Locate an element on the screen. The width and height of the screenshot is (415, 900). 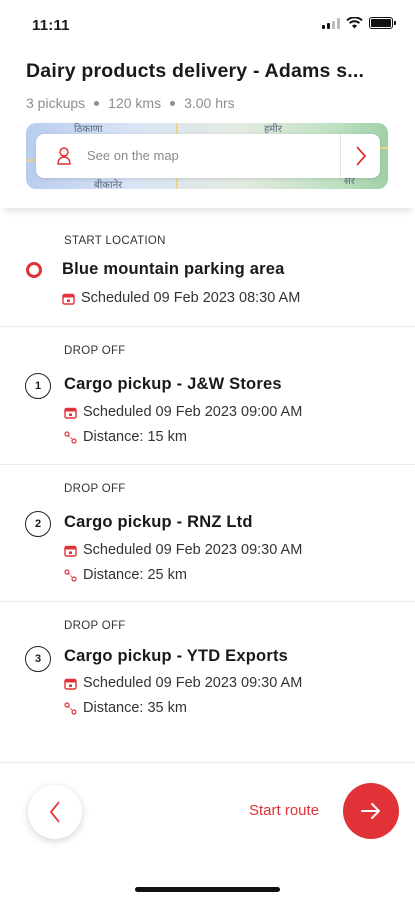
map-place-label: बीकानेर is located at coordinates (108, 184).